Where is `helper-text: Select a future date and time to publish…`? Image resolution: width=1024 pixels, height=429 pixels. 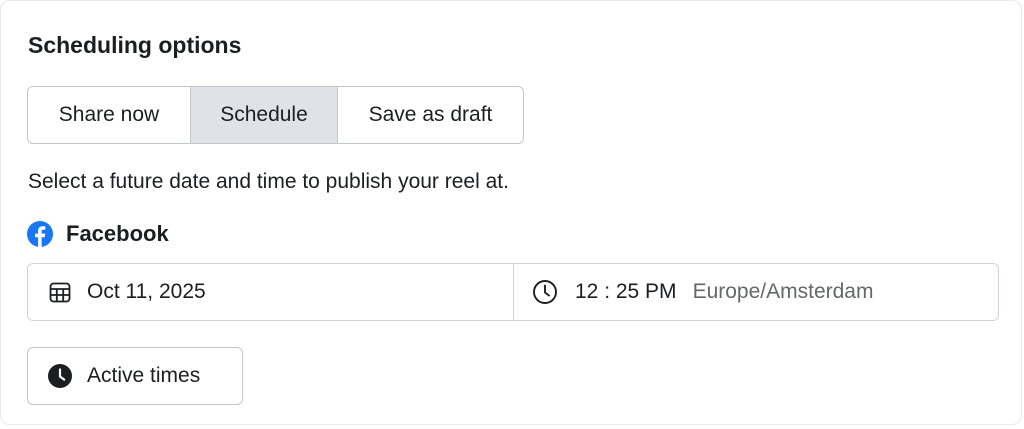 helper-text: Select a future date and time to publish… is located at coordinates (268, 181).